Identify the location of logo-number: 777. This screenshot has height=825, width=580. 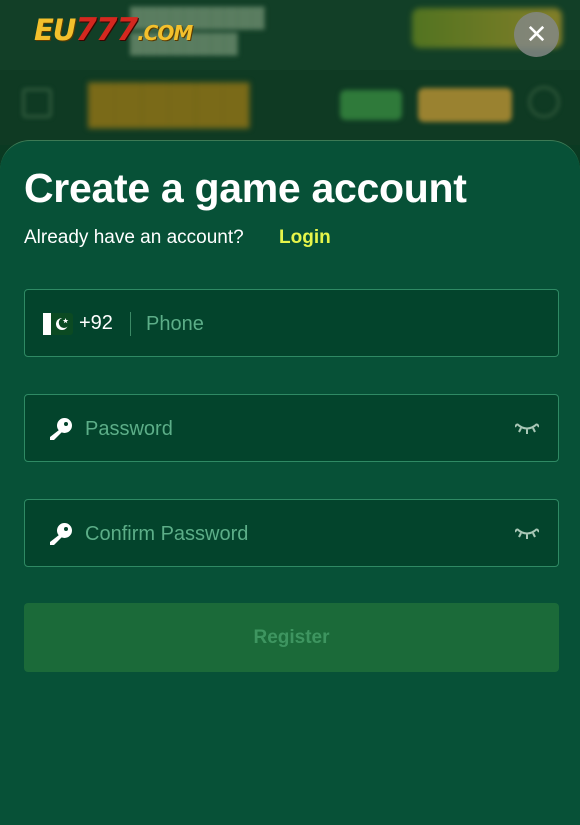
(106, 30).